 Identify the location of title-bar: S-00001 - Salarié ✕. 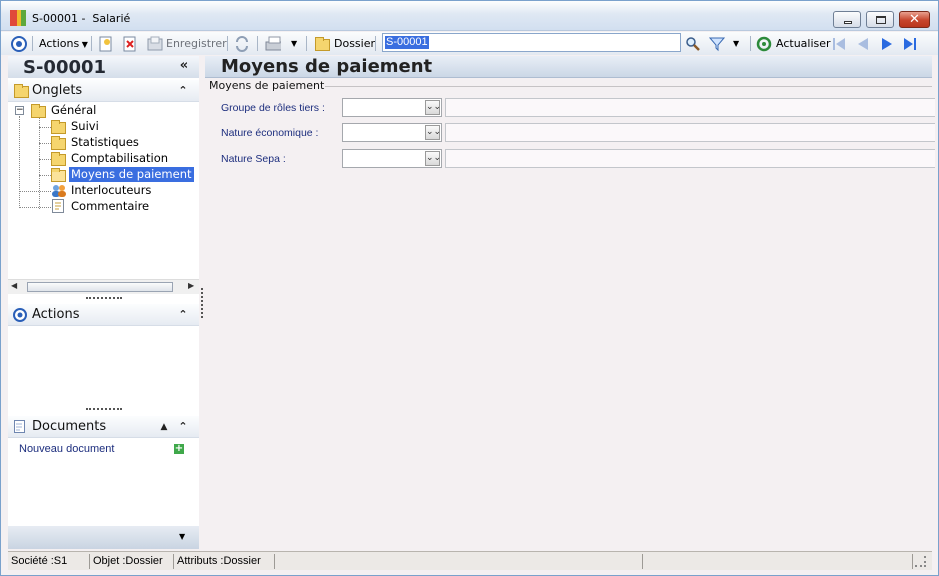
(469, 16).